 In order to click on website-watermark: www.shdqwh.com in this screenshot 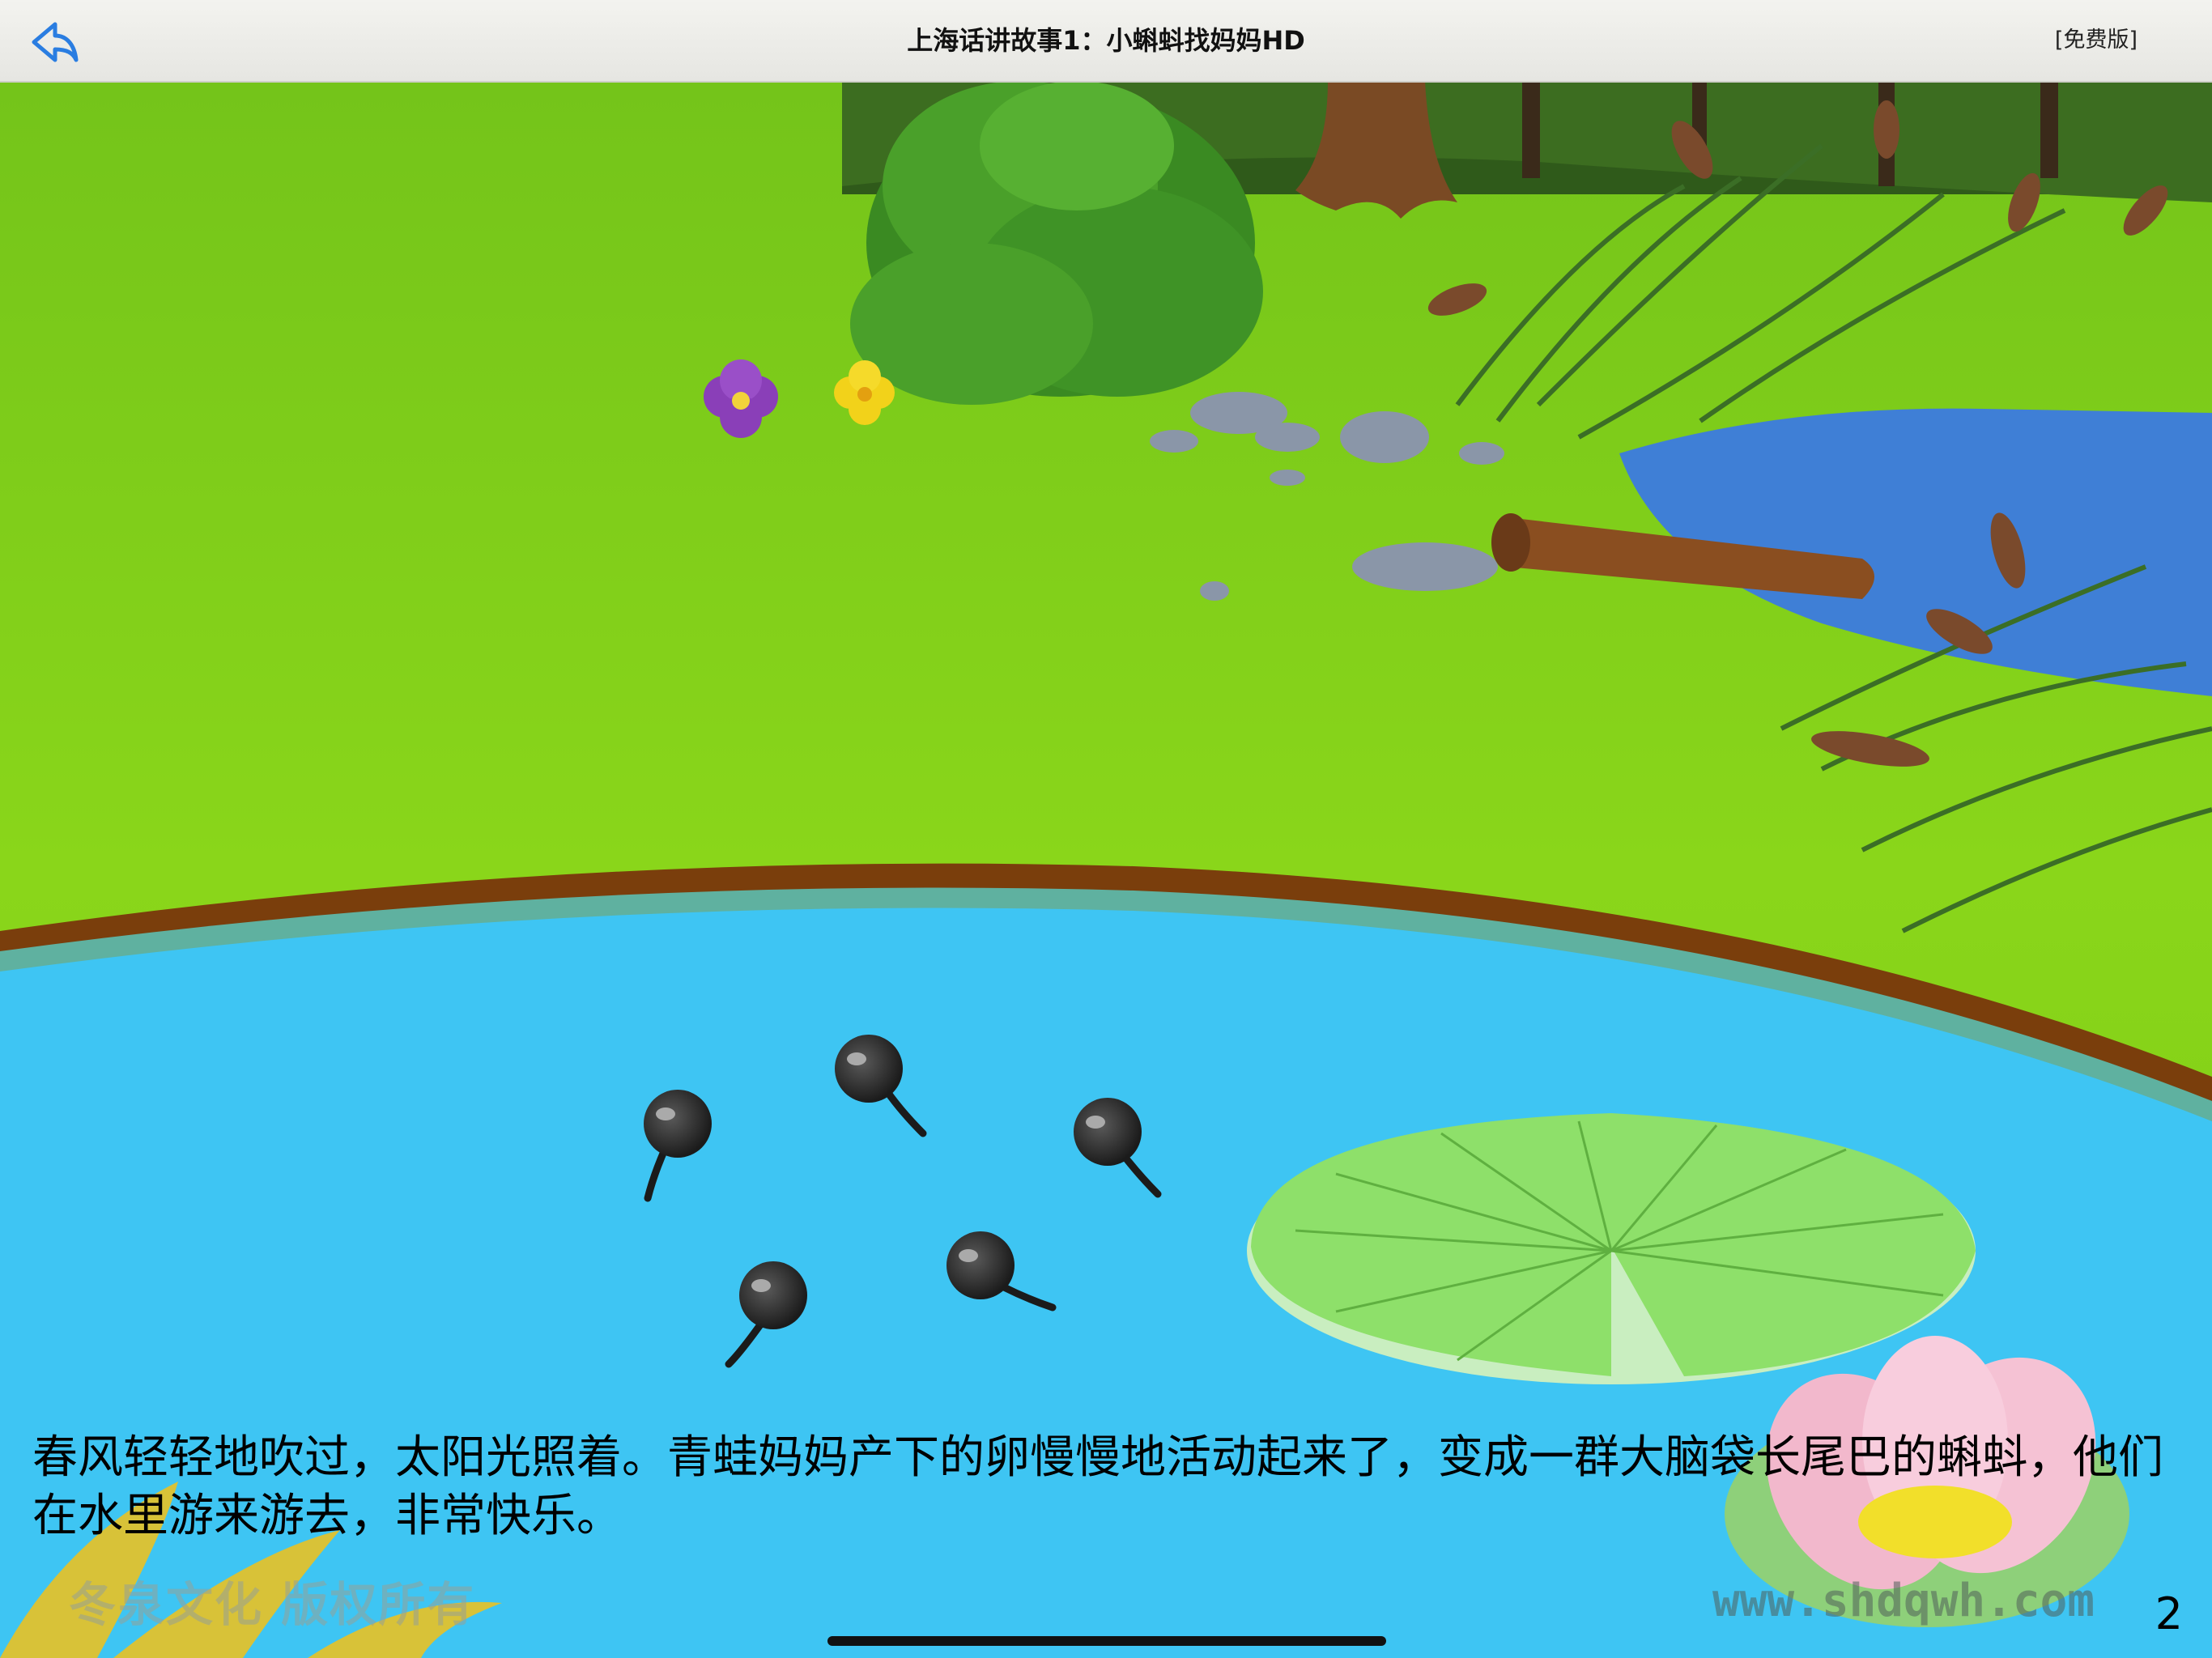, I will do `click(1904, 1601)`.